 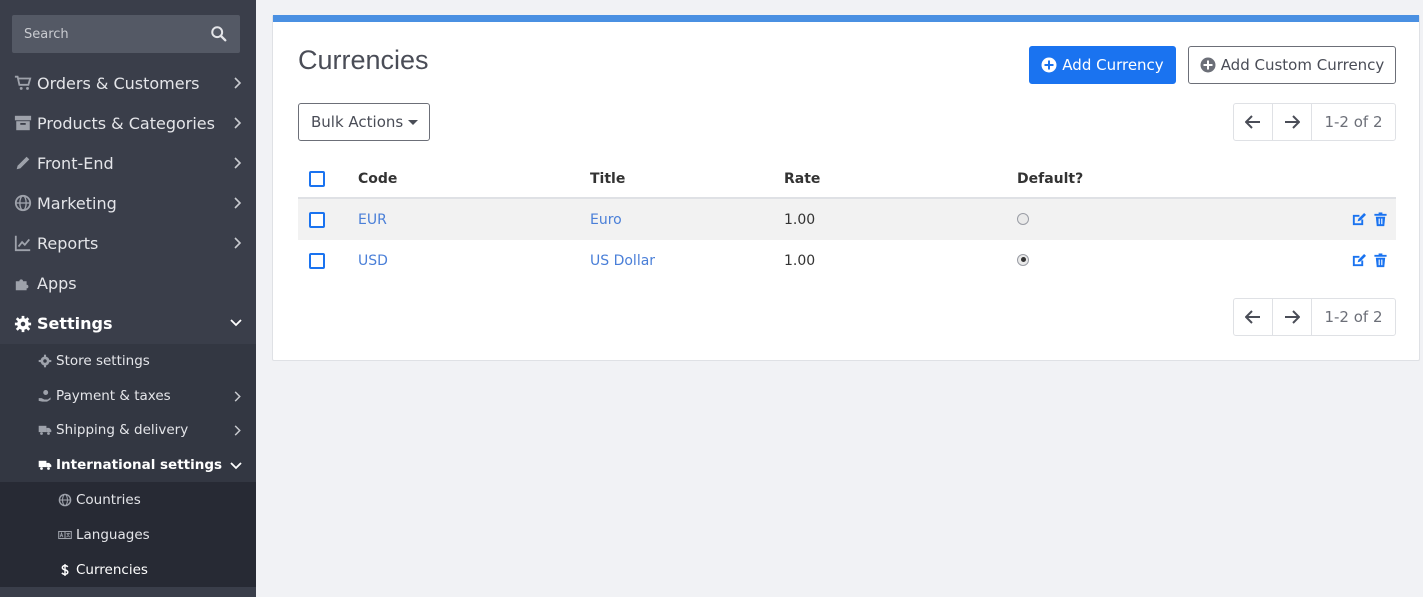 I want to click on header-rate: Rate, so click(x=802, y=178).